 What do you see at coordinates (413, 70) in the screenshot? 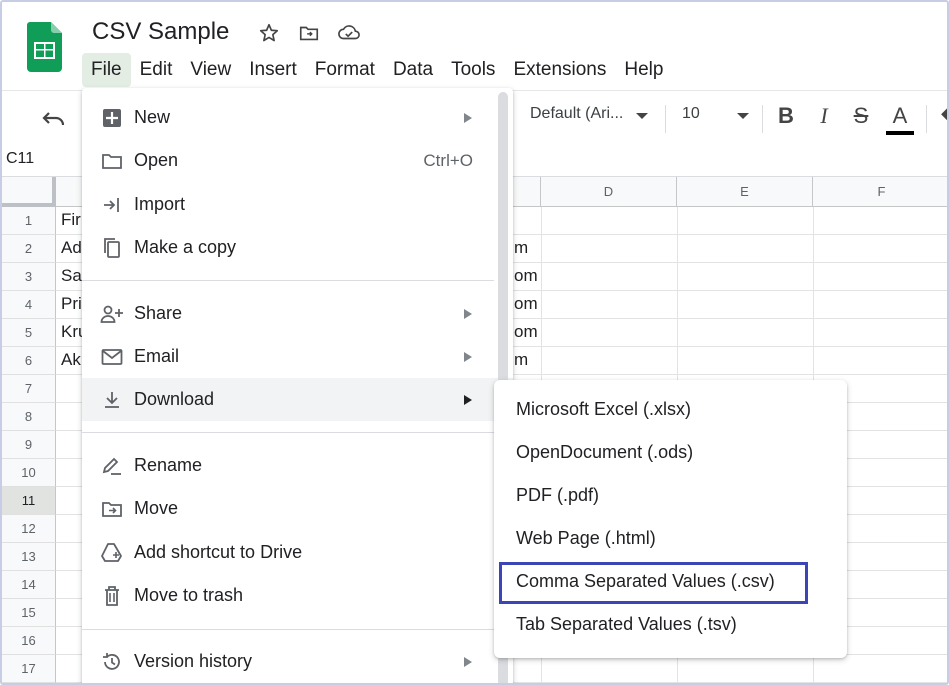
I see `menu-data: Data` at bounding box center [413, 70].